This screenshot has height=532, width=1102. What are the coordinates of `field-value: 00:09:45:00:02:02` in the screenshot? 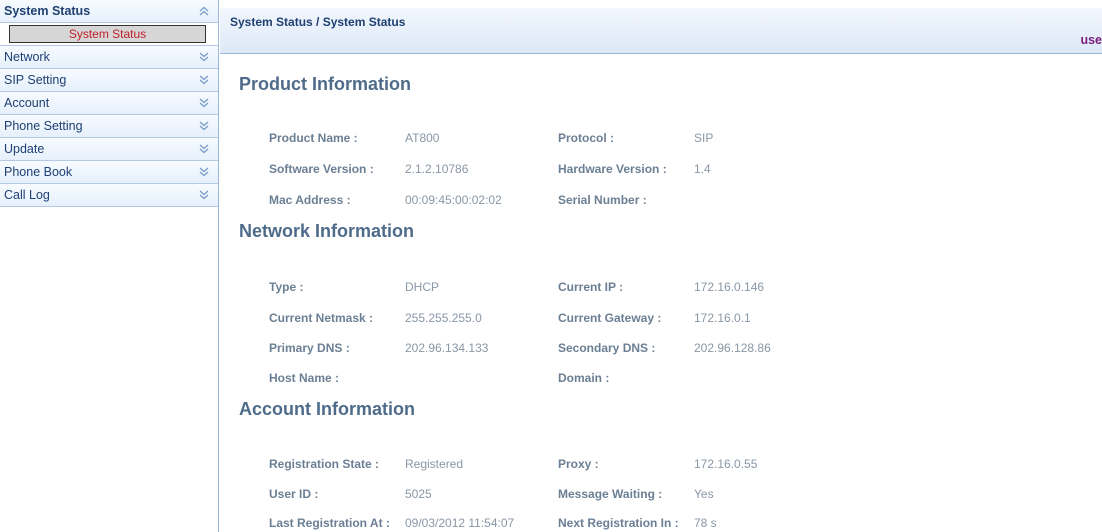 It's located at (453, 200).